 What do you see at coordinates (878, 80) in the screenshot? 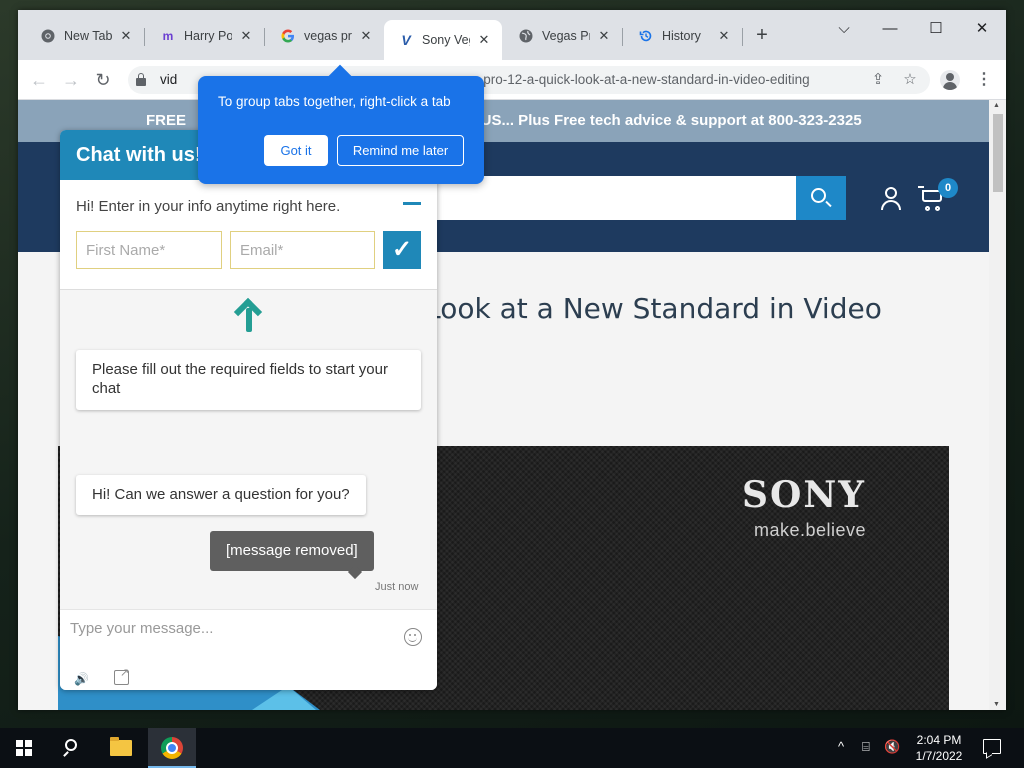
I see `share-icon: ⇪` at bounding box center [878, 80].